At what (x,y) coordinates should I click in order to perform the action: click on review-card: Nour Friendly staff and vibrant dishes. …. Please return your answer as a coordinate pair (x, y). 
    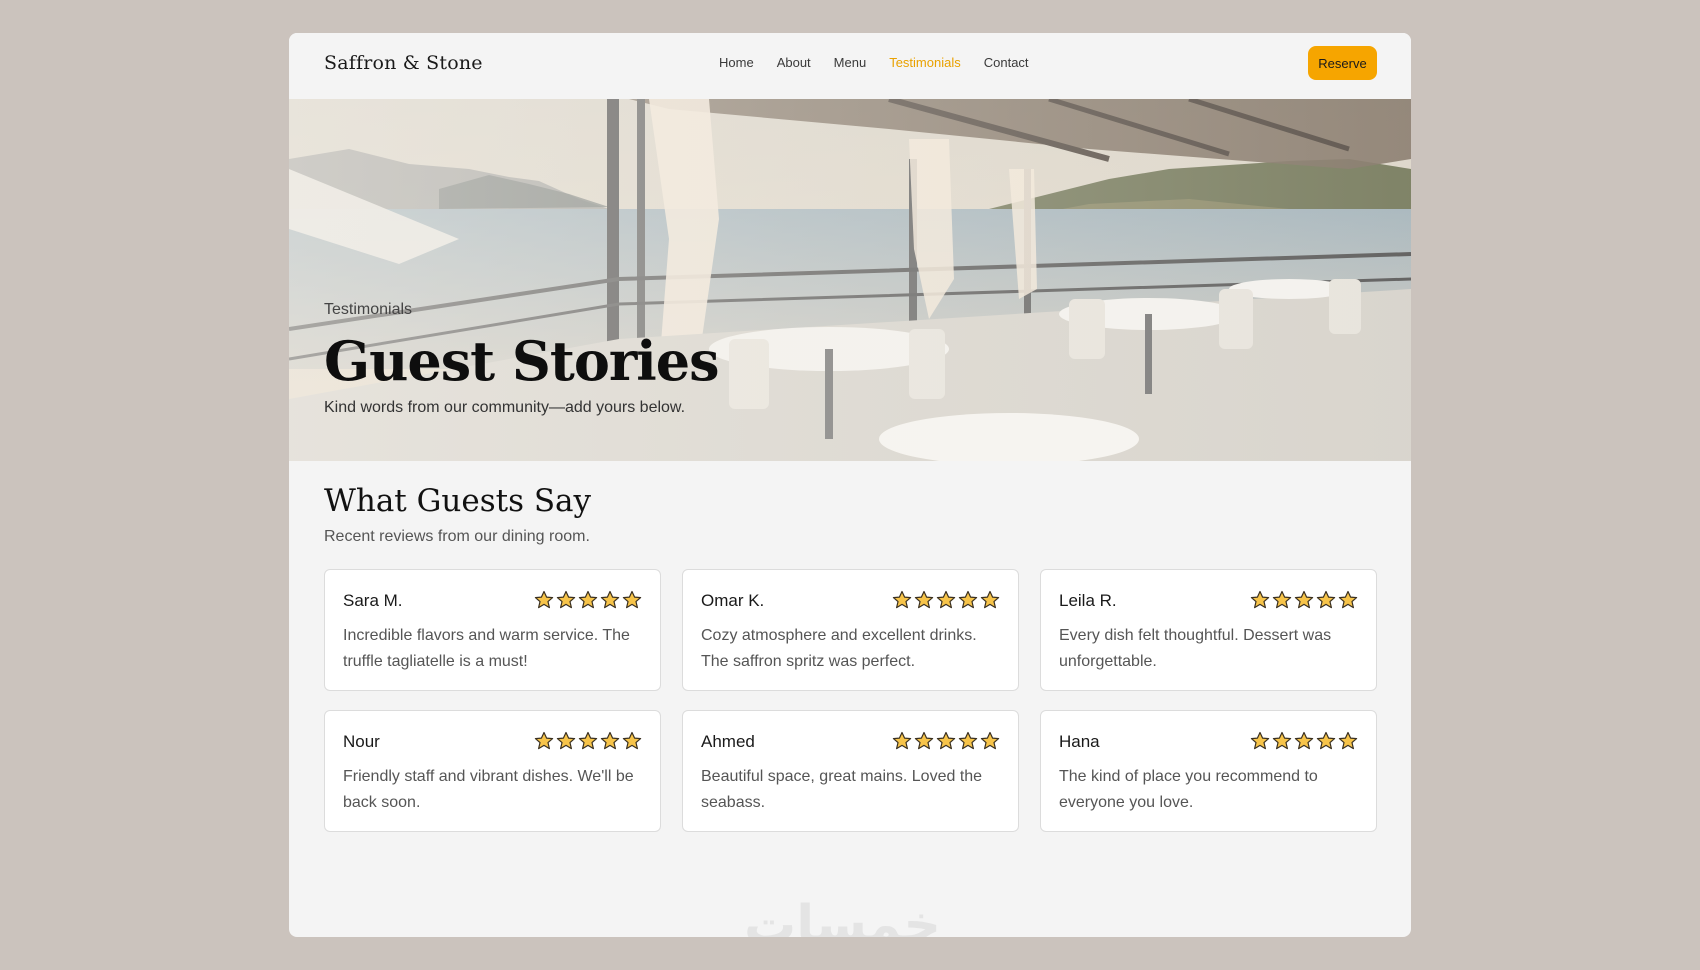
    Looking at the image, I should click on (492, 771).